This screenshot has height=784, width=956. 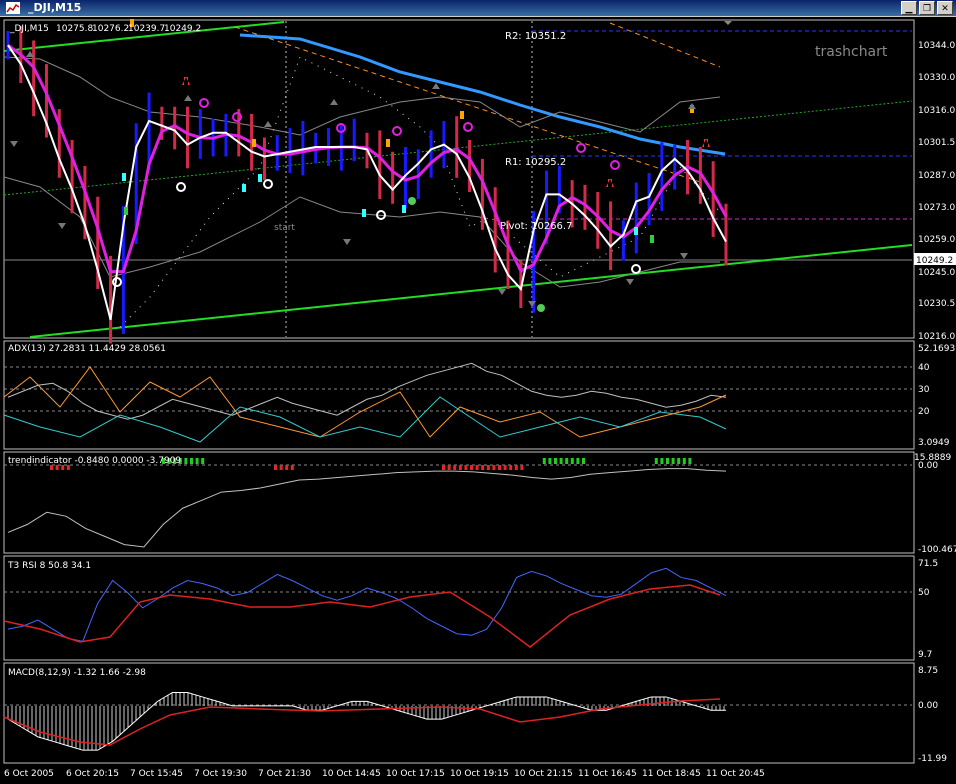 I want to click on price-tick: 10301.5, so click(x=936, y=143).